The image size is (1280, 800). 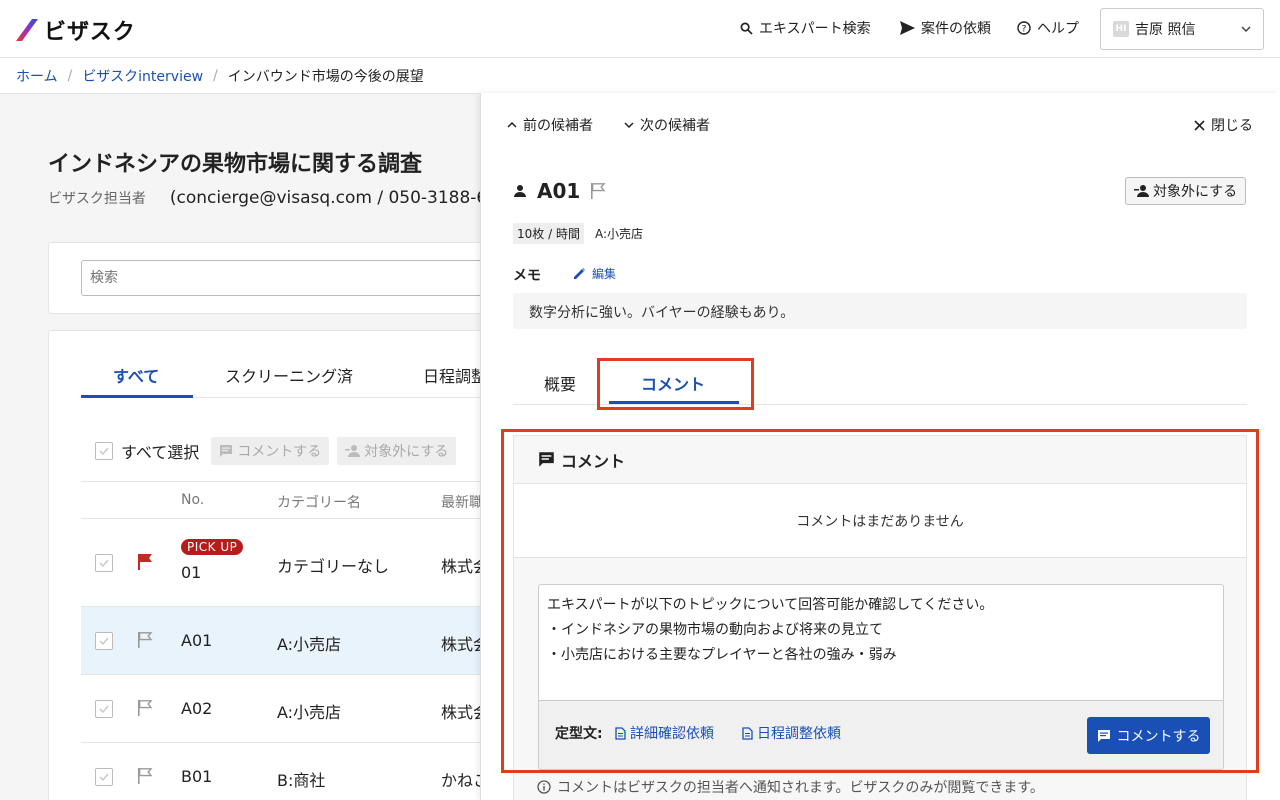 I want to click on help-label: ヘルプ, so click(x=1058, y=29).